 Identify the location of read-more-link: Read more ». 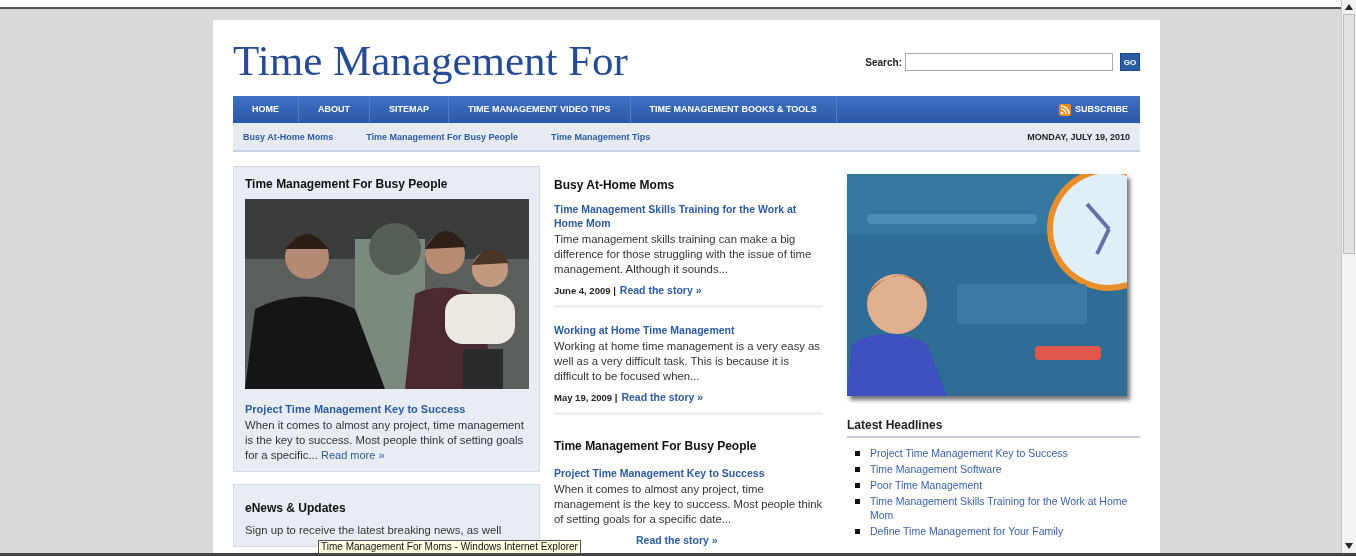
(353, 455).